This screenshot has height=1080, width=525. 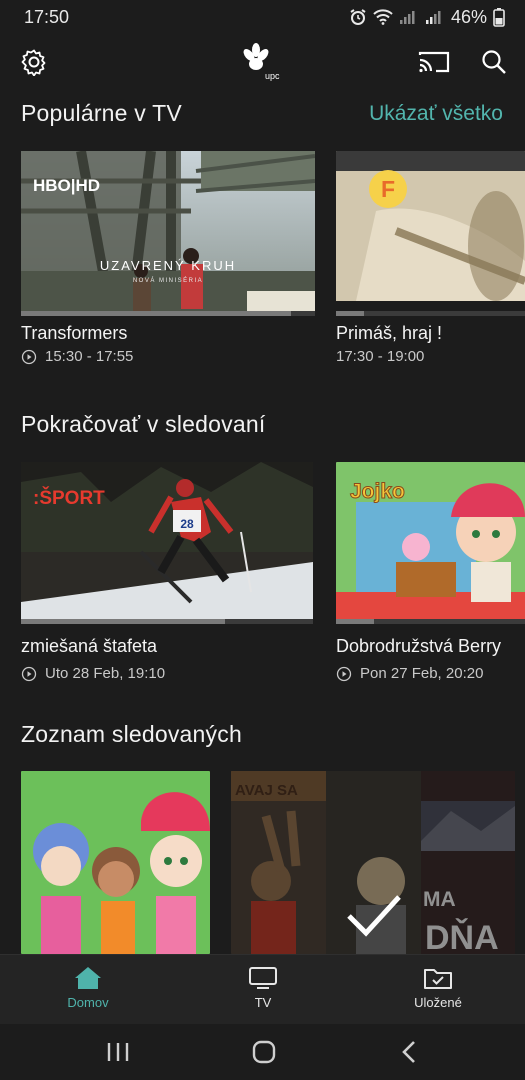 What do you see at coordinates (187, 524) in the screenshot?
I see `svg-text: 28` at bounding box center [187, 524].